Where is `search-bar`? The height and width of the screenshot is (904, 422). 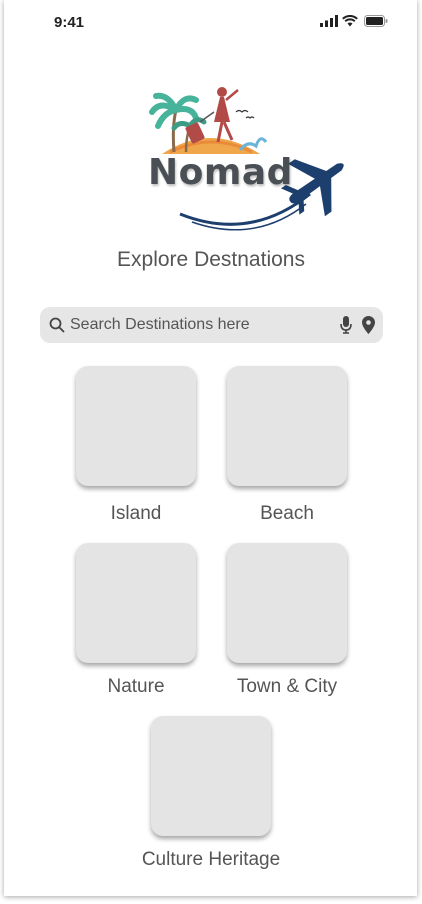 search-bar is located at coordinates (211, 325).